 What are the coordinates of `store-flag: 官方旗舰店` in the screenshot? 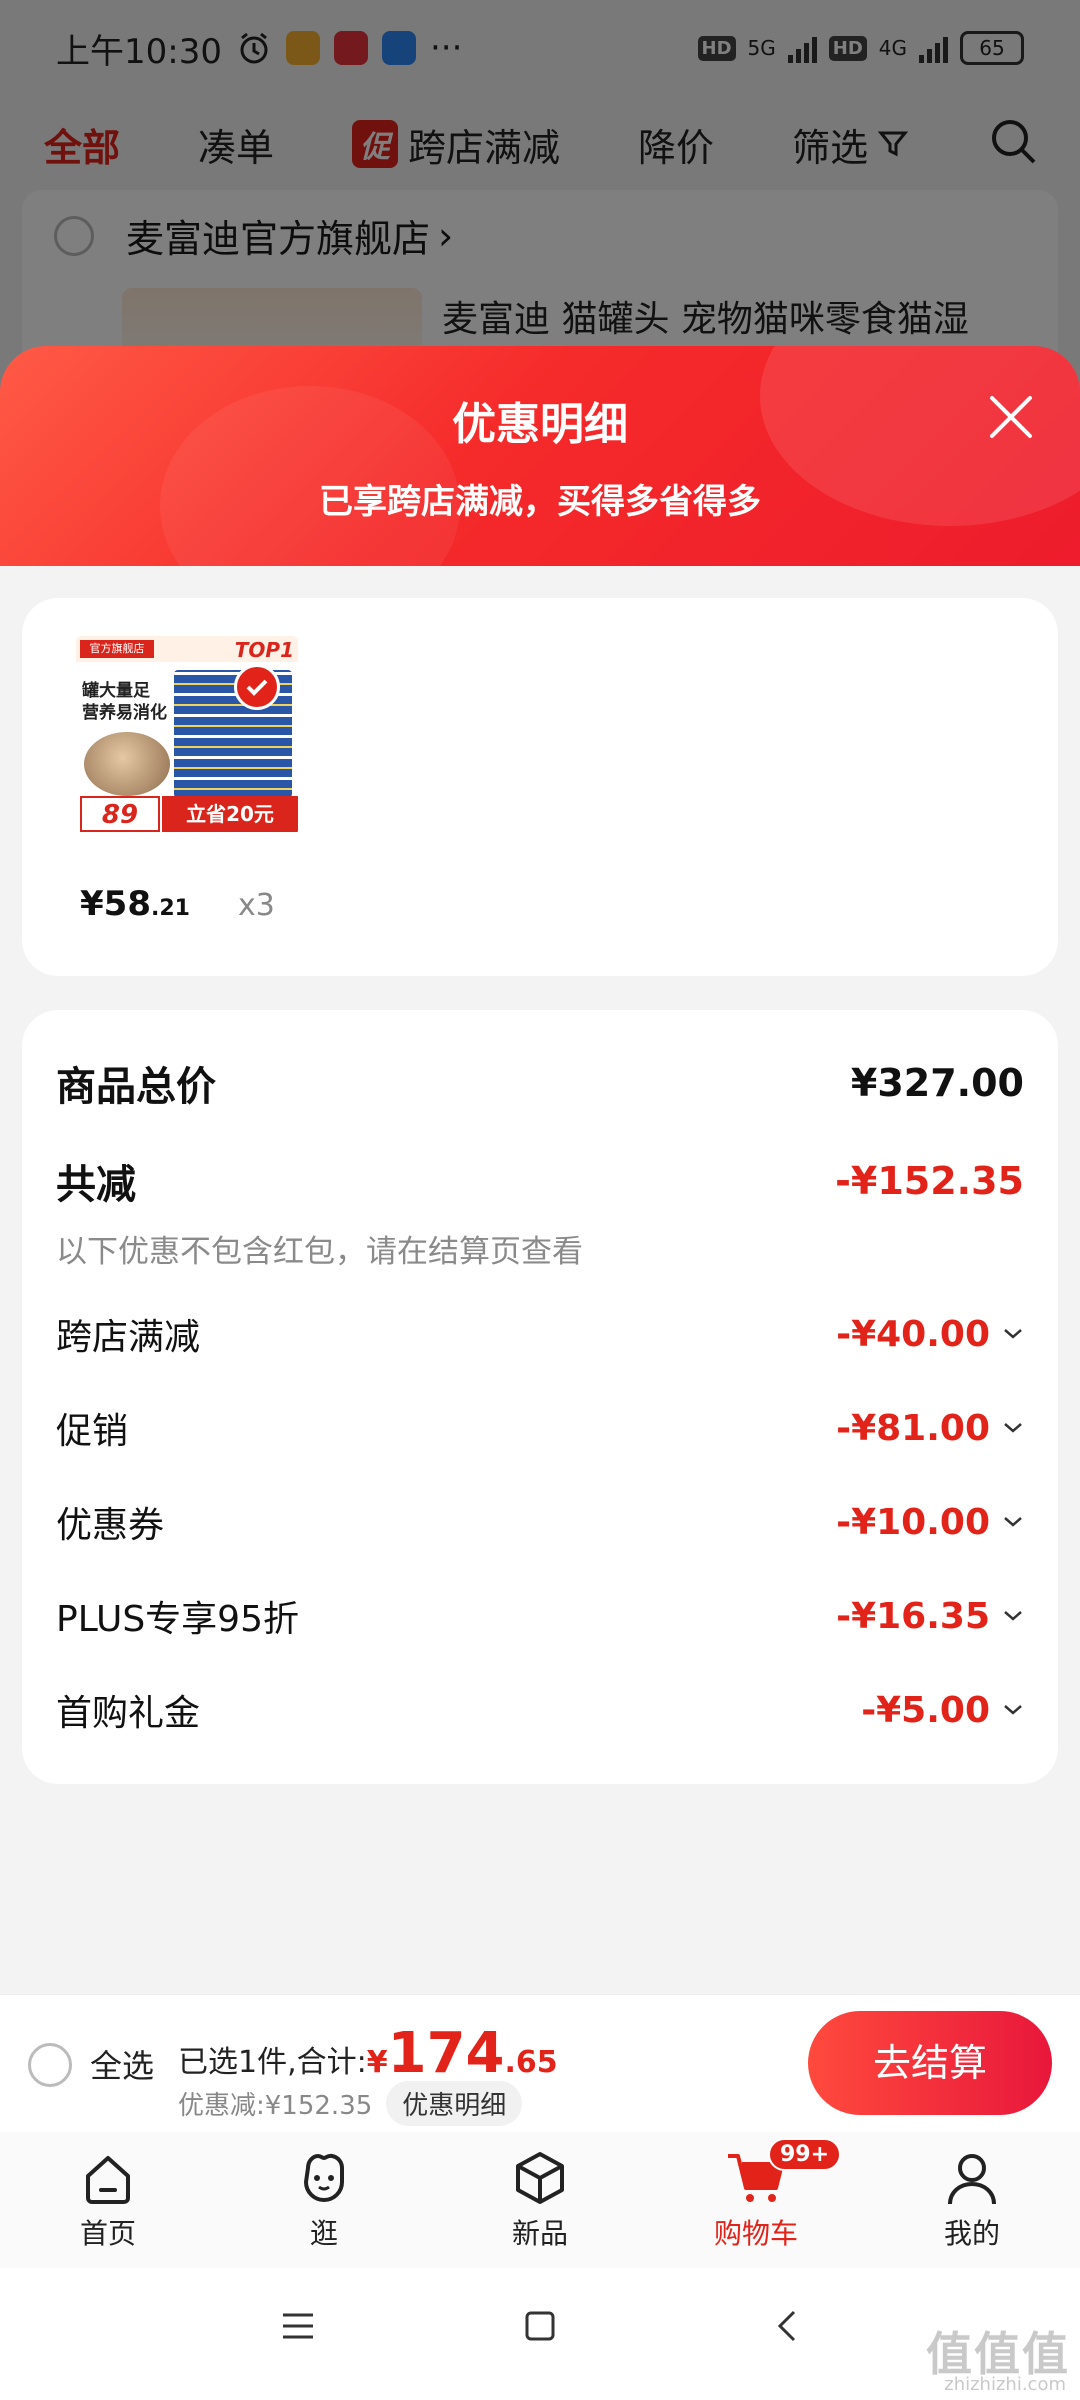 It's located at (117, 649).